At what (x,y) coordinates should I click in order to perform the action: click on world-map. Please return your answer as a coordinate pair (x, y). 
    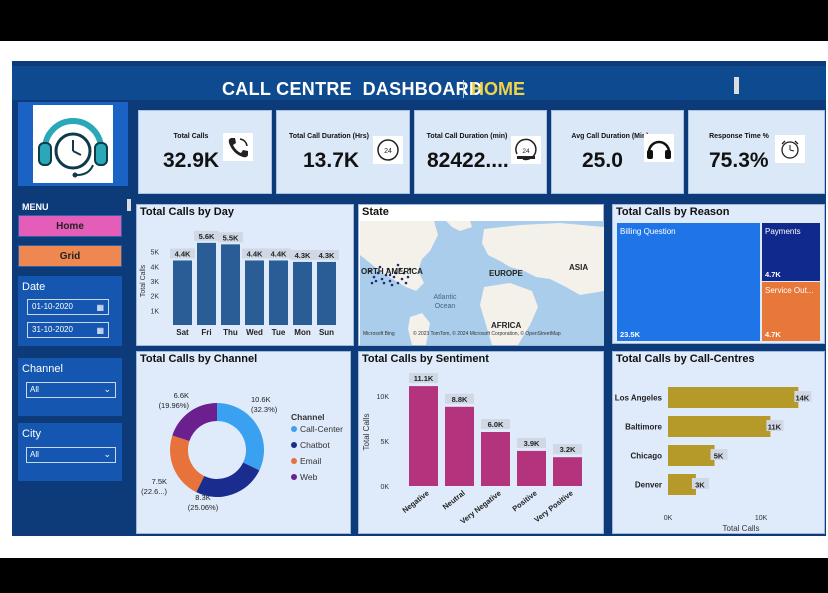
    Looking at the image, I should click on (482, 283).